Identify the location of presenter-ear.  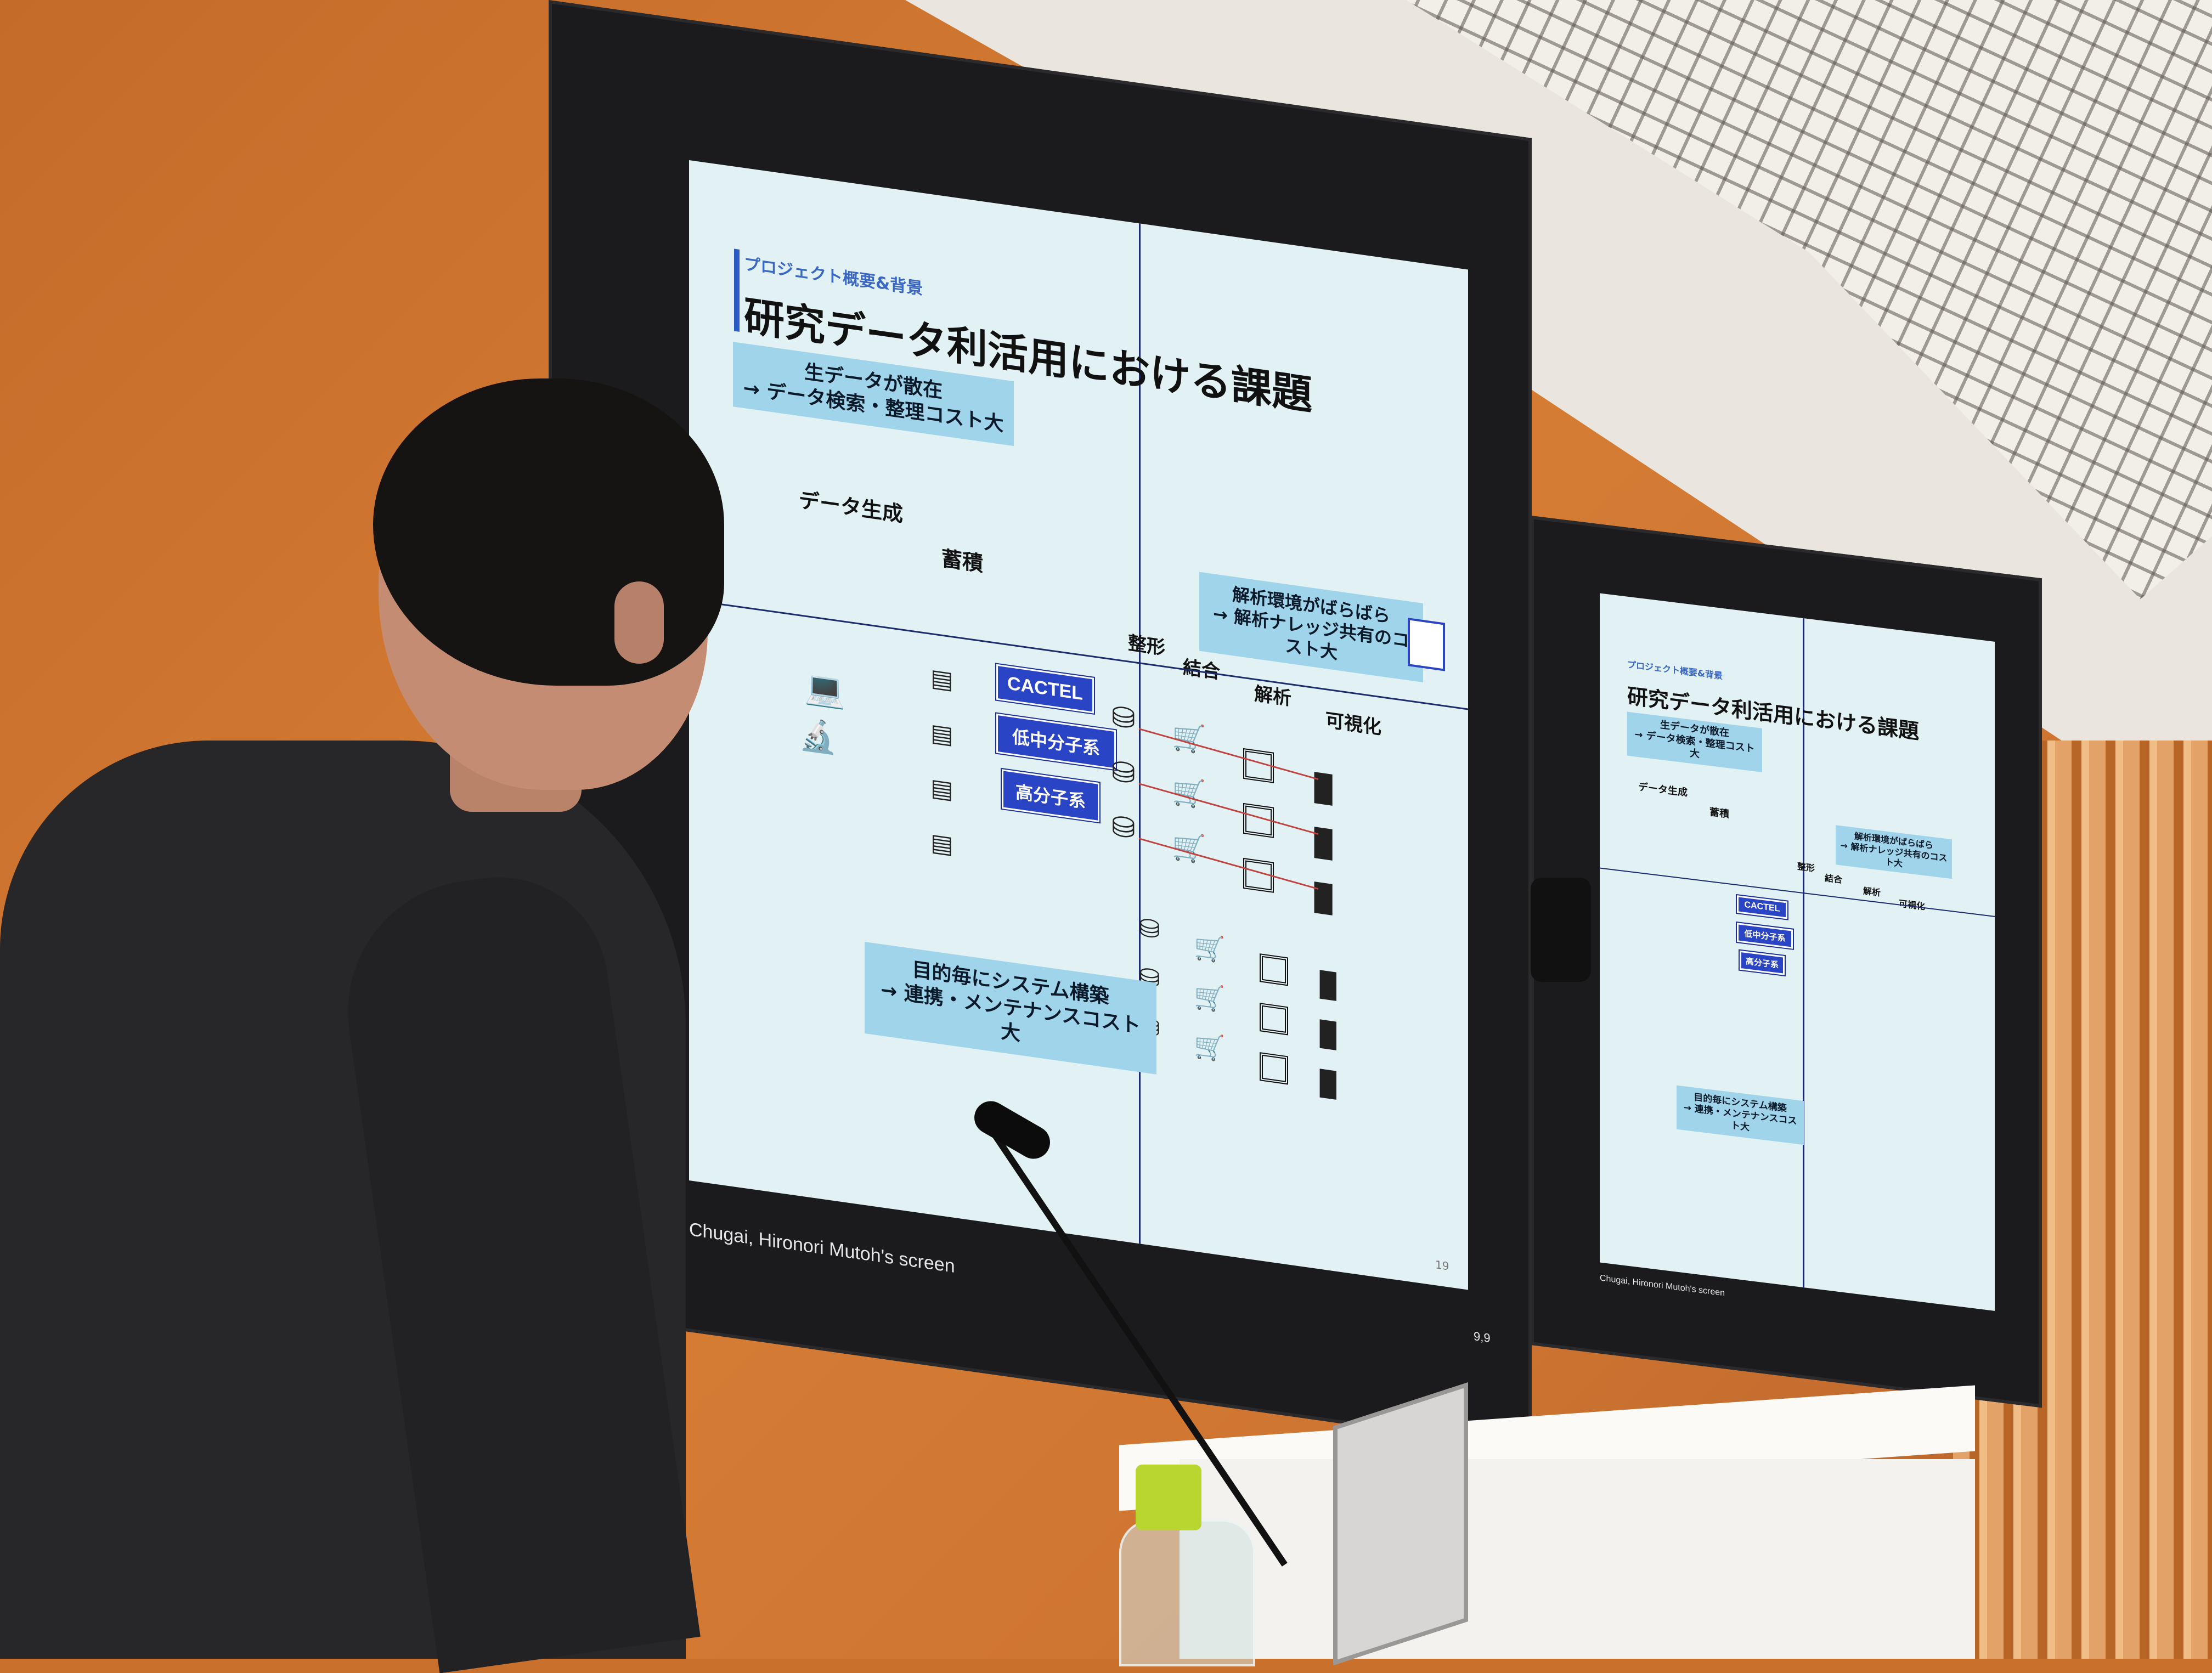
(639, 622).